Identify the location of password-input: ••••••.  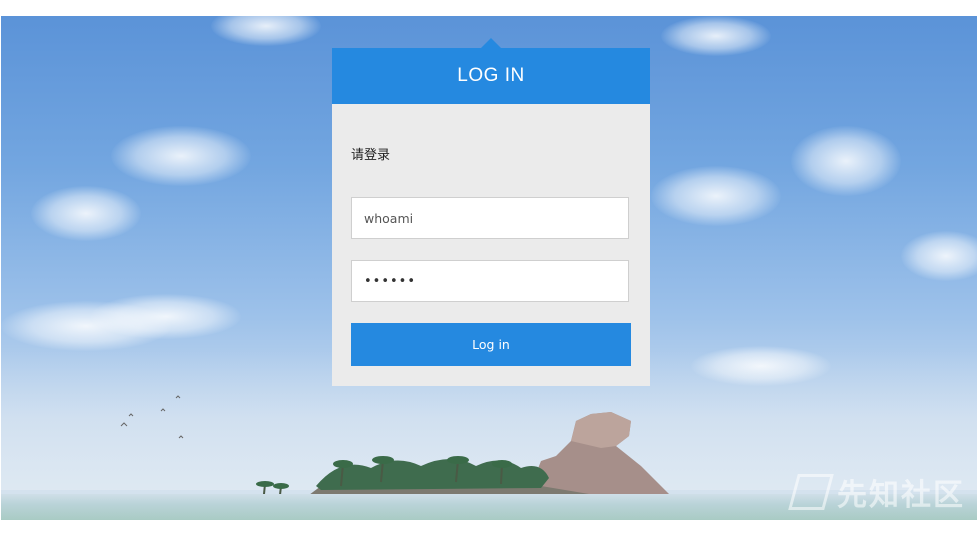
(490, 281).